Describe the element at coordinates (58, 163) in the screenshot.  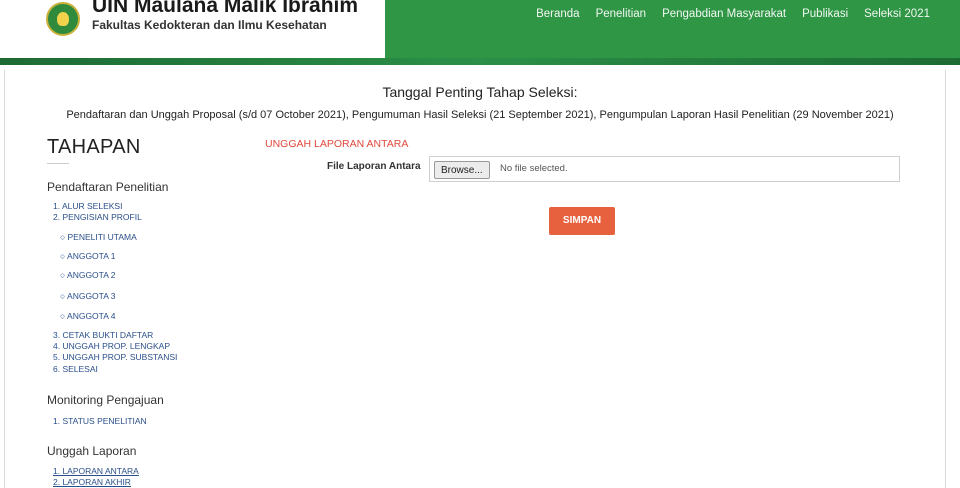
I see `sidebar-divider` at that location.